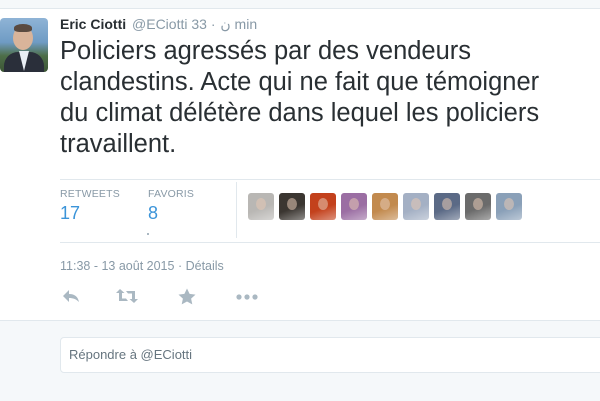  What do you see at coordinates (266, 51) in the screenshot?
I see `tweet-text-line: Policiers agressés par des vendeurs` at bounding box center [266, 51].